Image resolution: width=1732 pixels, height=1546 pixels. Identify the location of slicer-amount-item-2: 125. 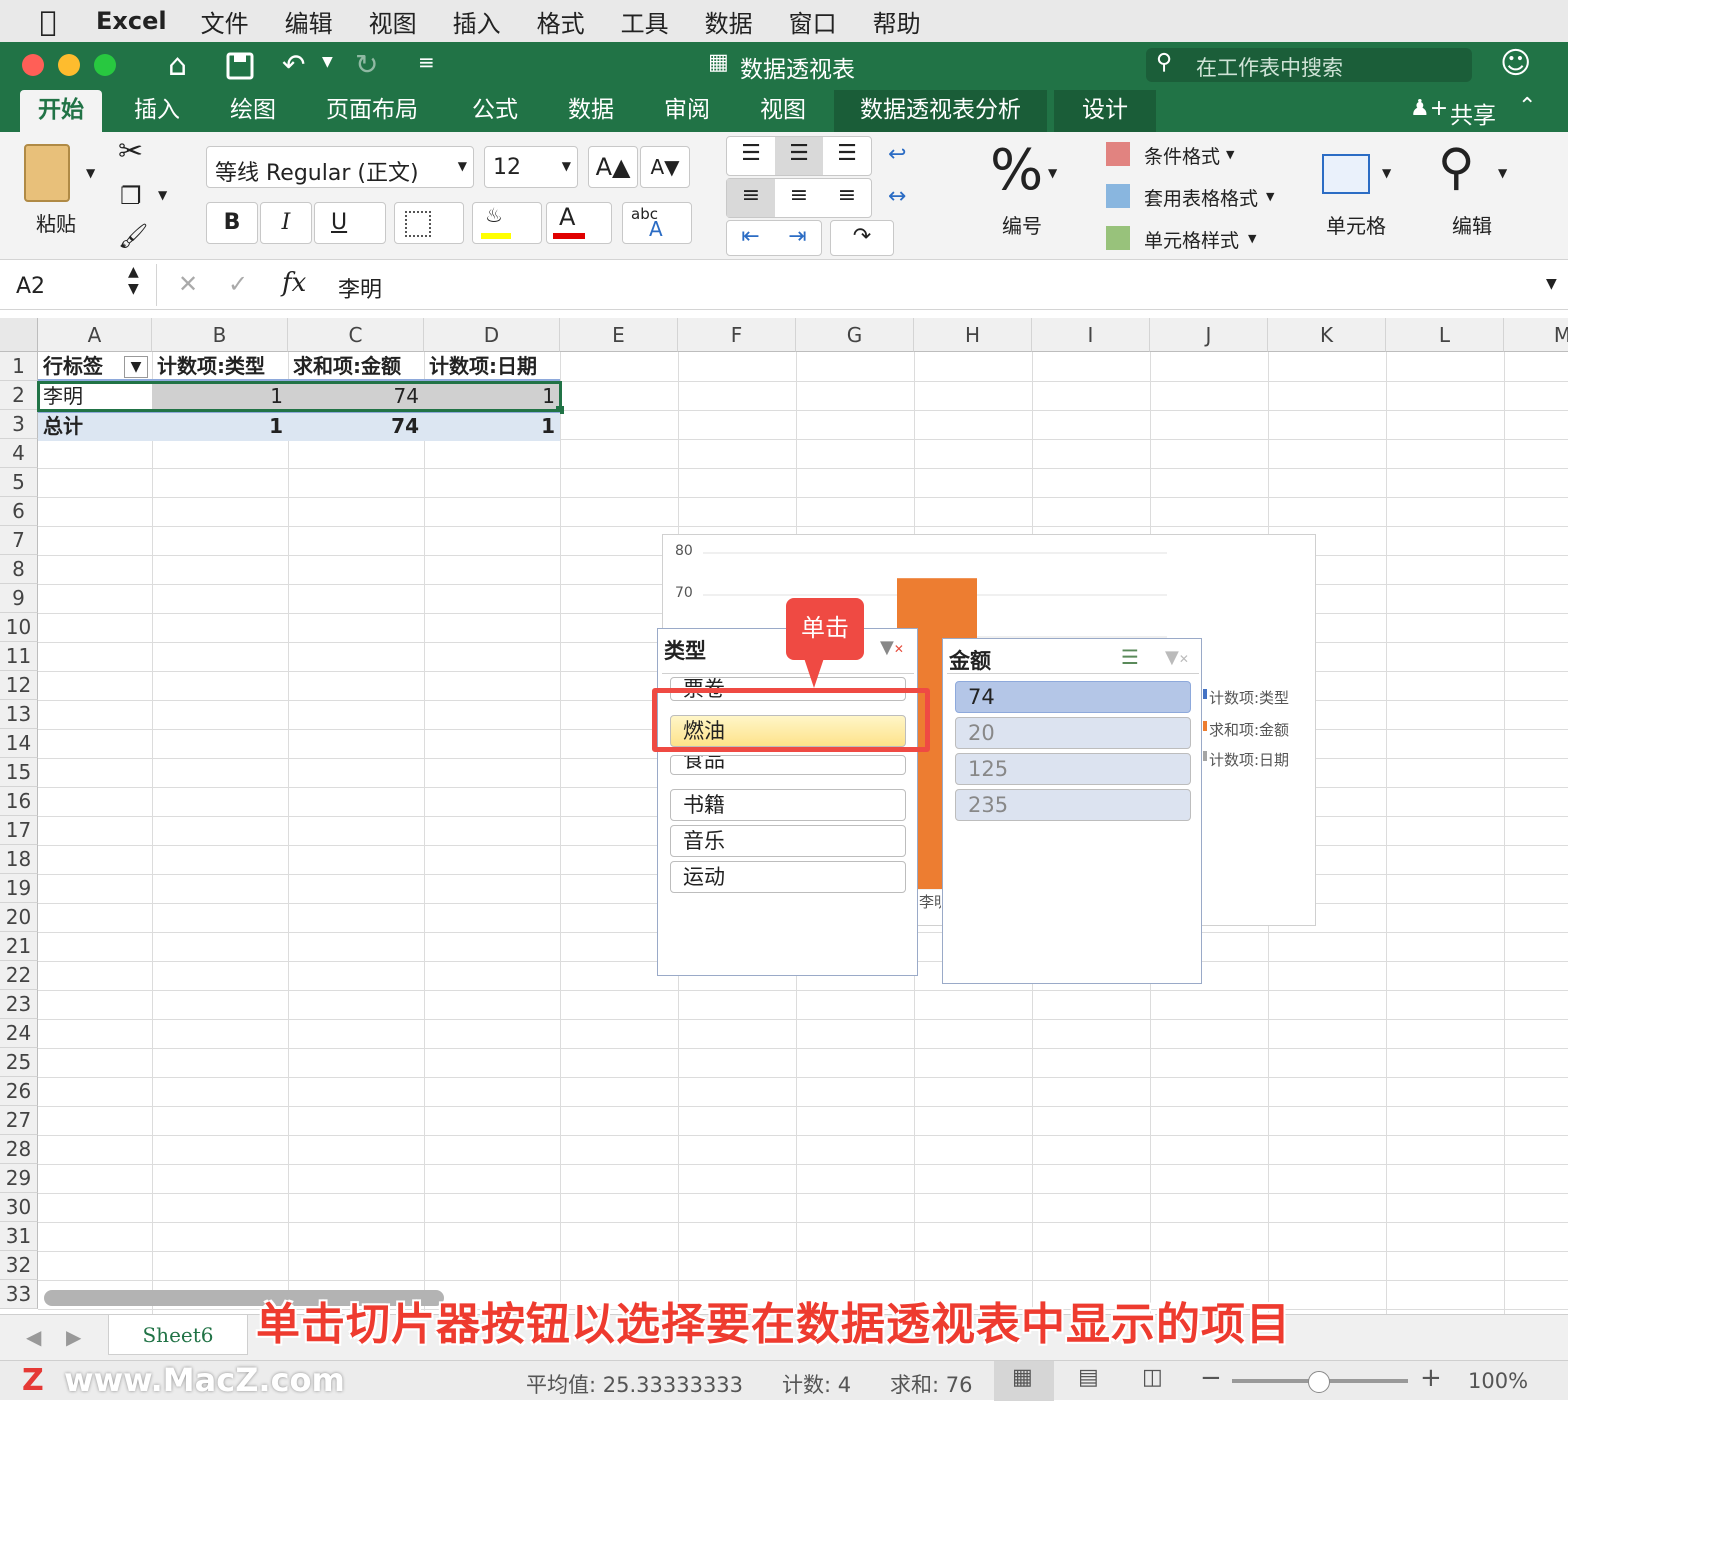
(1073, 769).